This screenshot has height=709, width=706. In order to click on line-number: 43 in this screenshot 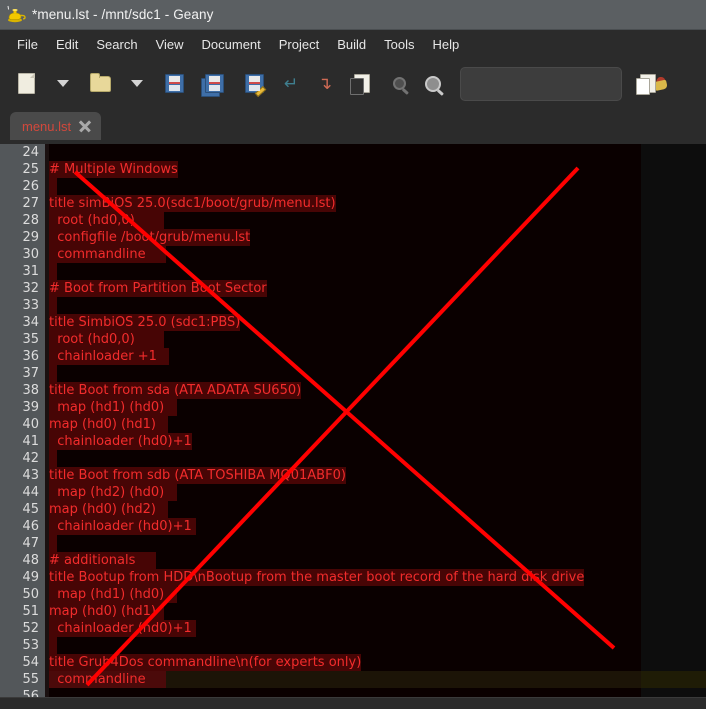, I will do `click(30, 475)`.